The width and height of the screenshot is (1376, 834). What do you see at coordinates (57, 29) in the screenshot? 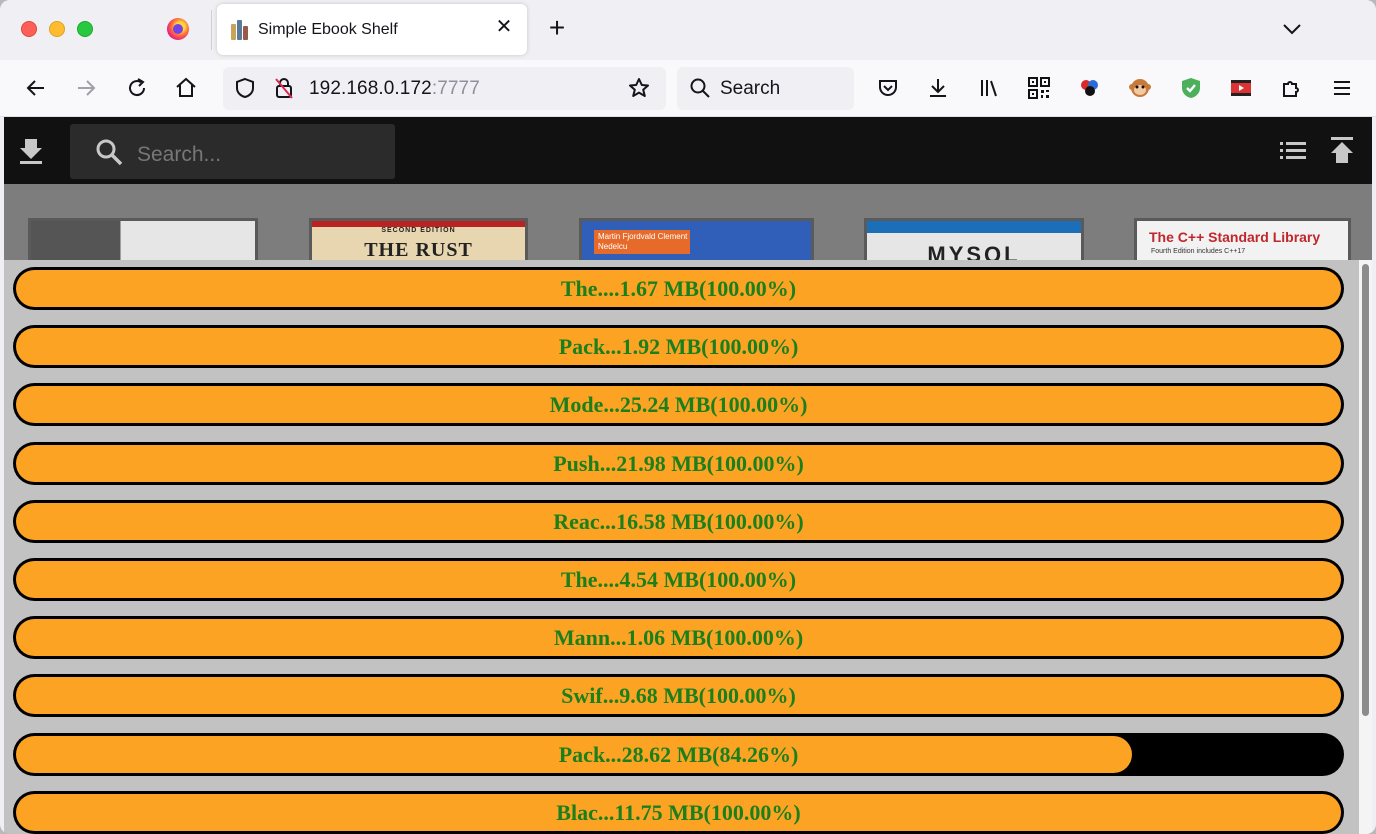
I see `minimize-window-button` at bounding box center [57, 29].